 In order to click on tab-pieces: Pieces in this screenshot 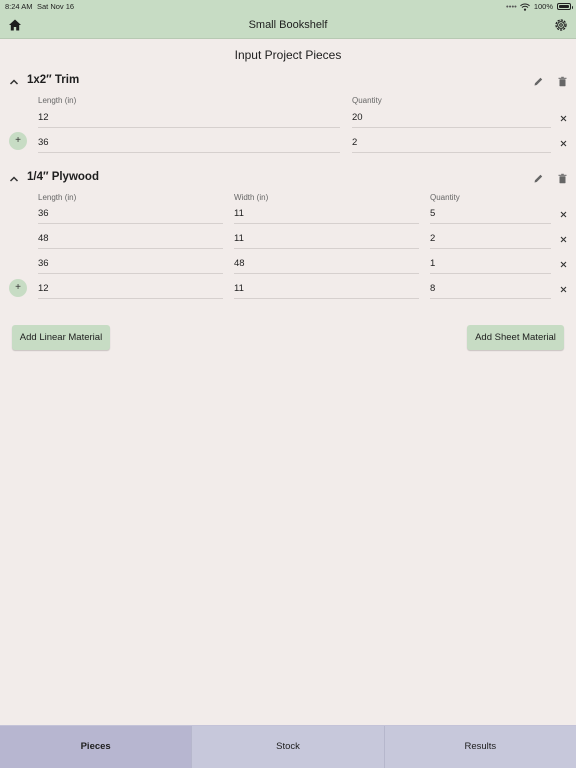, I will do `click(96, 747)`.